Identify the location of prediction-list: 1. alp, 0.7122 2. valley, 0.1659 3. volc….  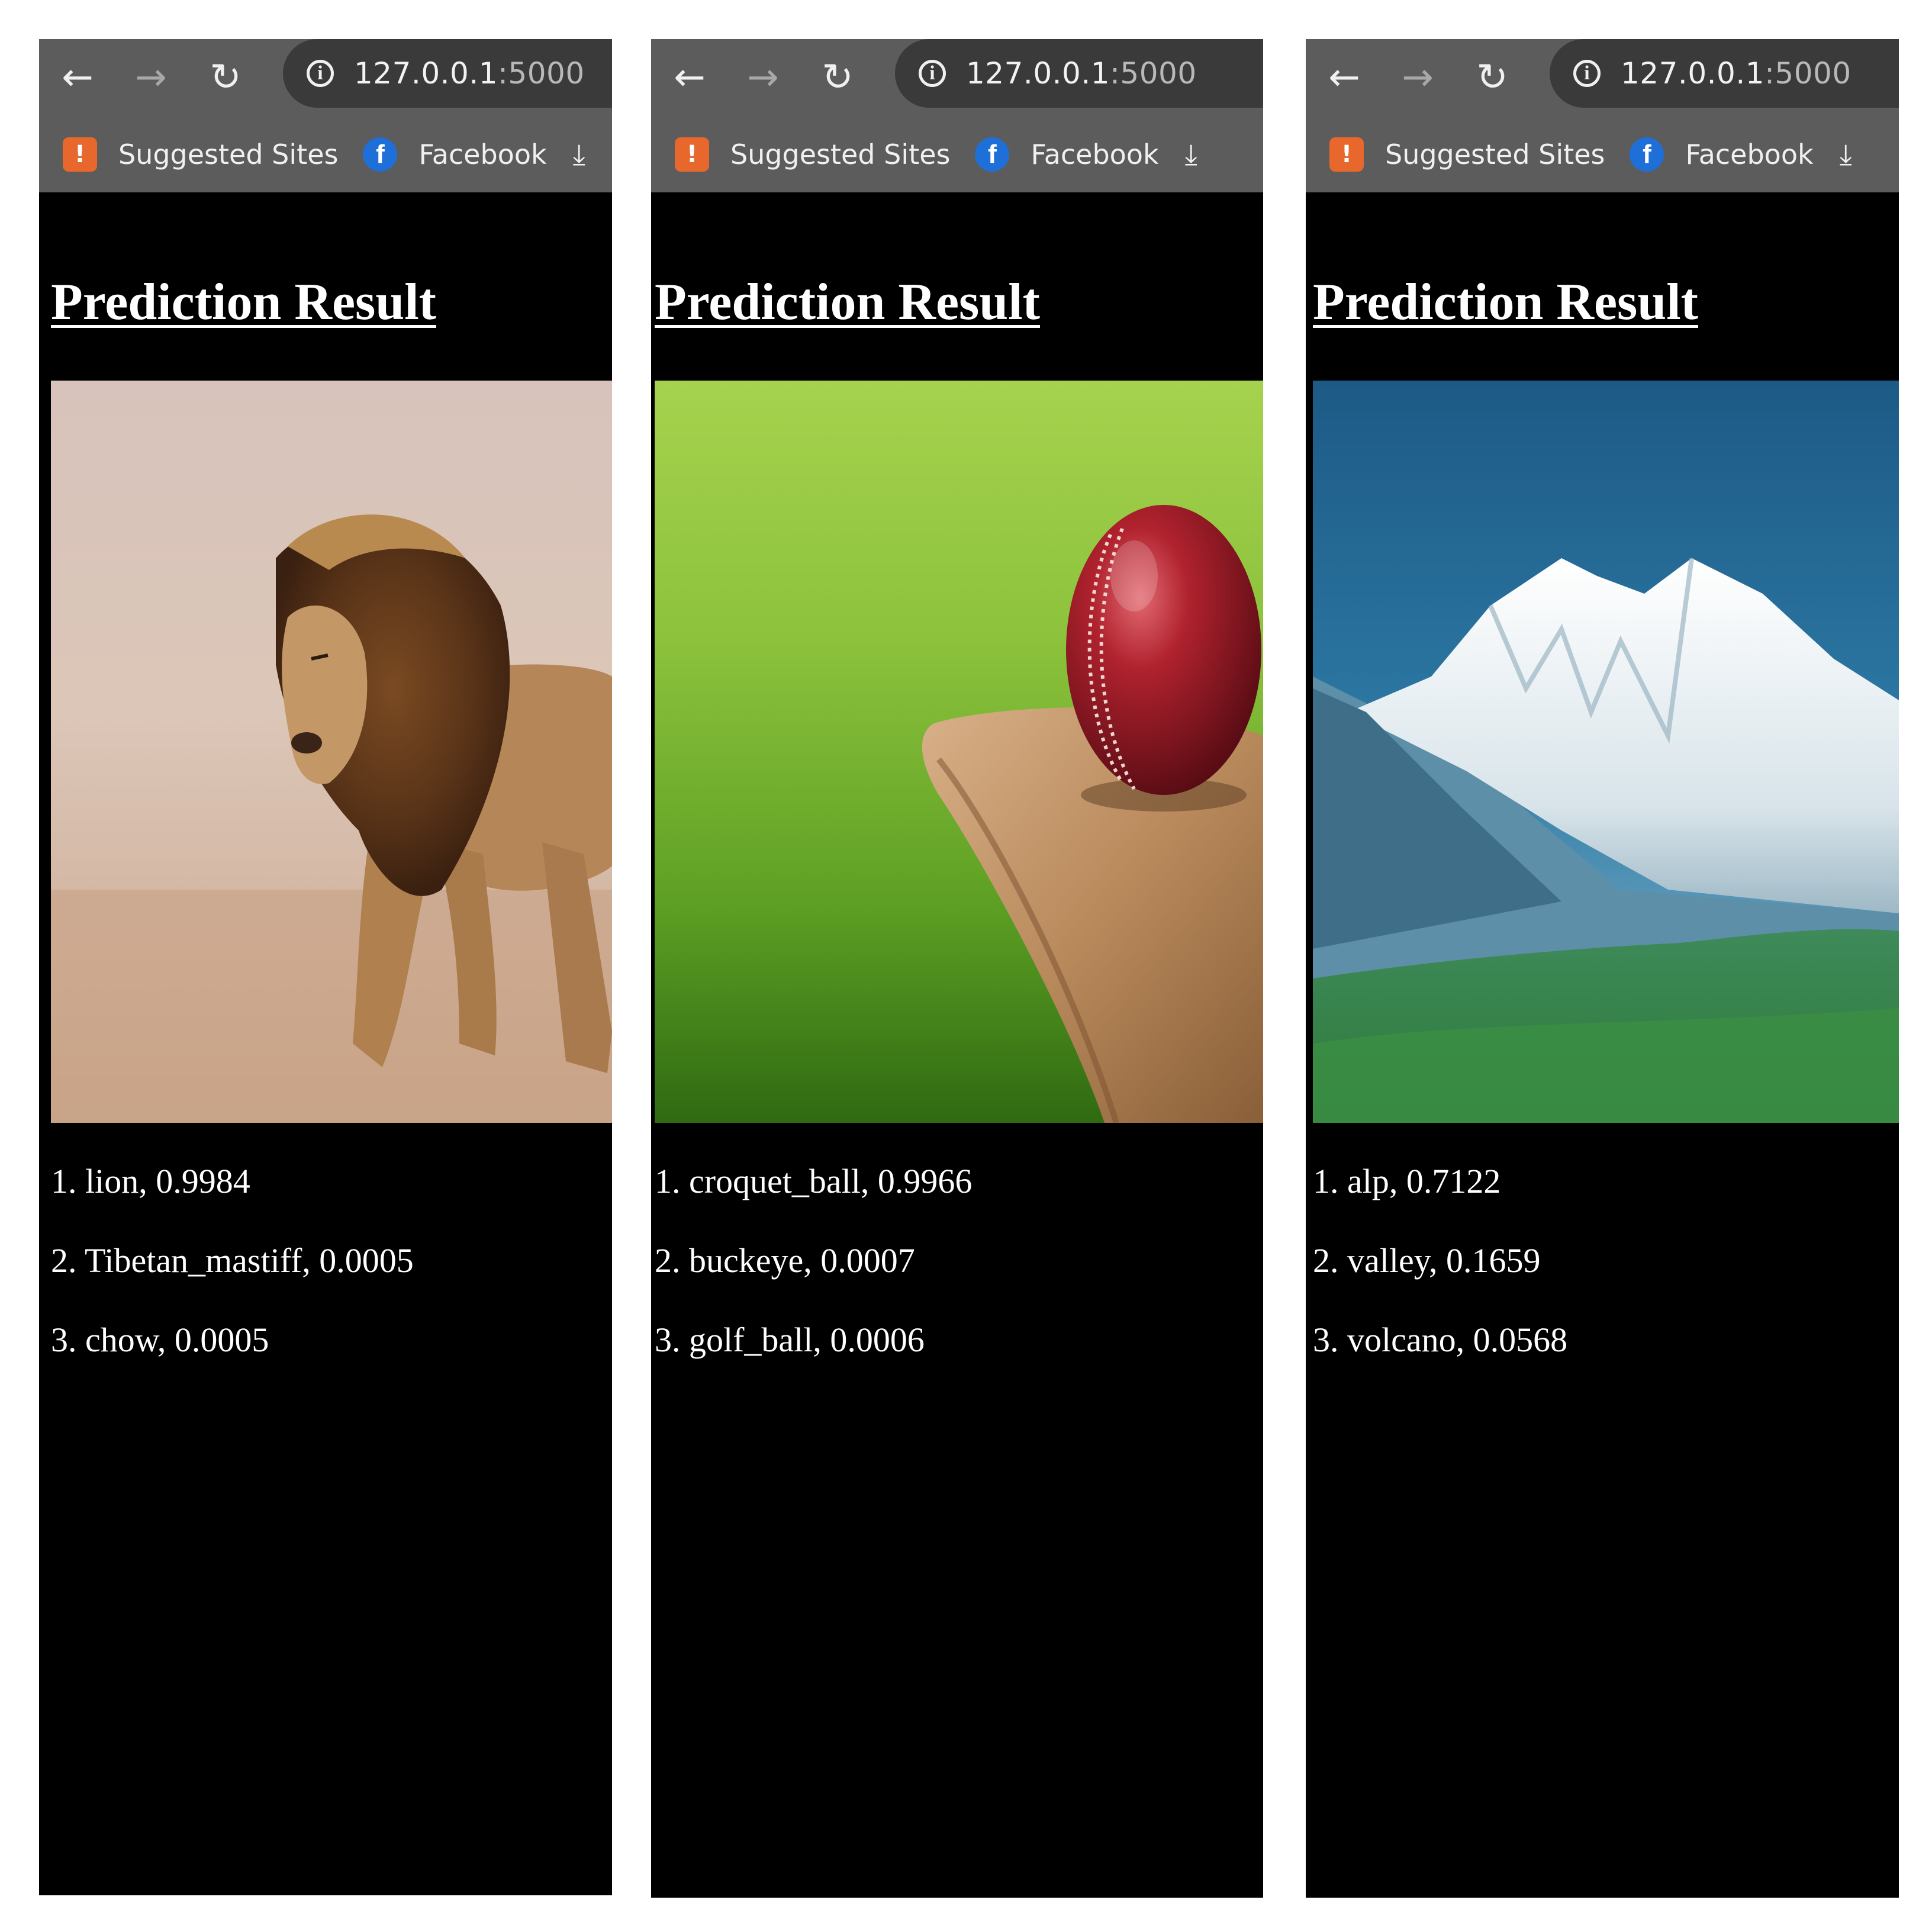
(1606, 1261).